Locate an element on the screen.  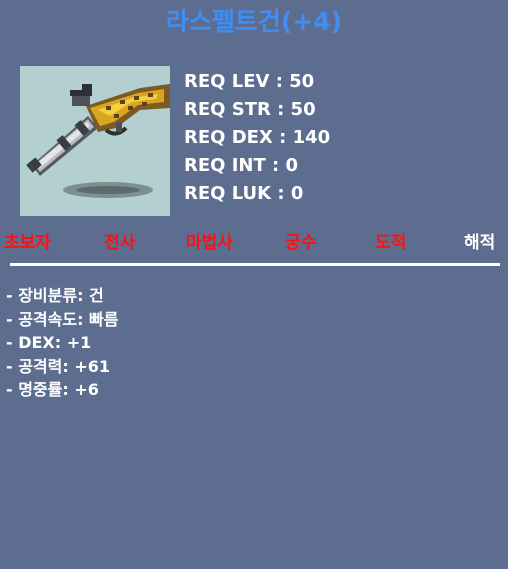
flintlock-pistol-icon is located at coordinates (98, 141).